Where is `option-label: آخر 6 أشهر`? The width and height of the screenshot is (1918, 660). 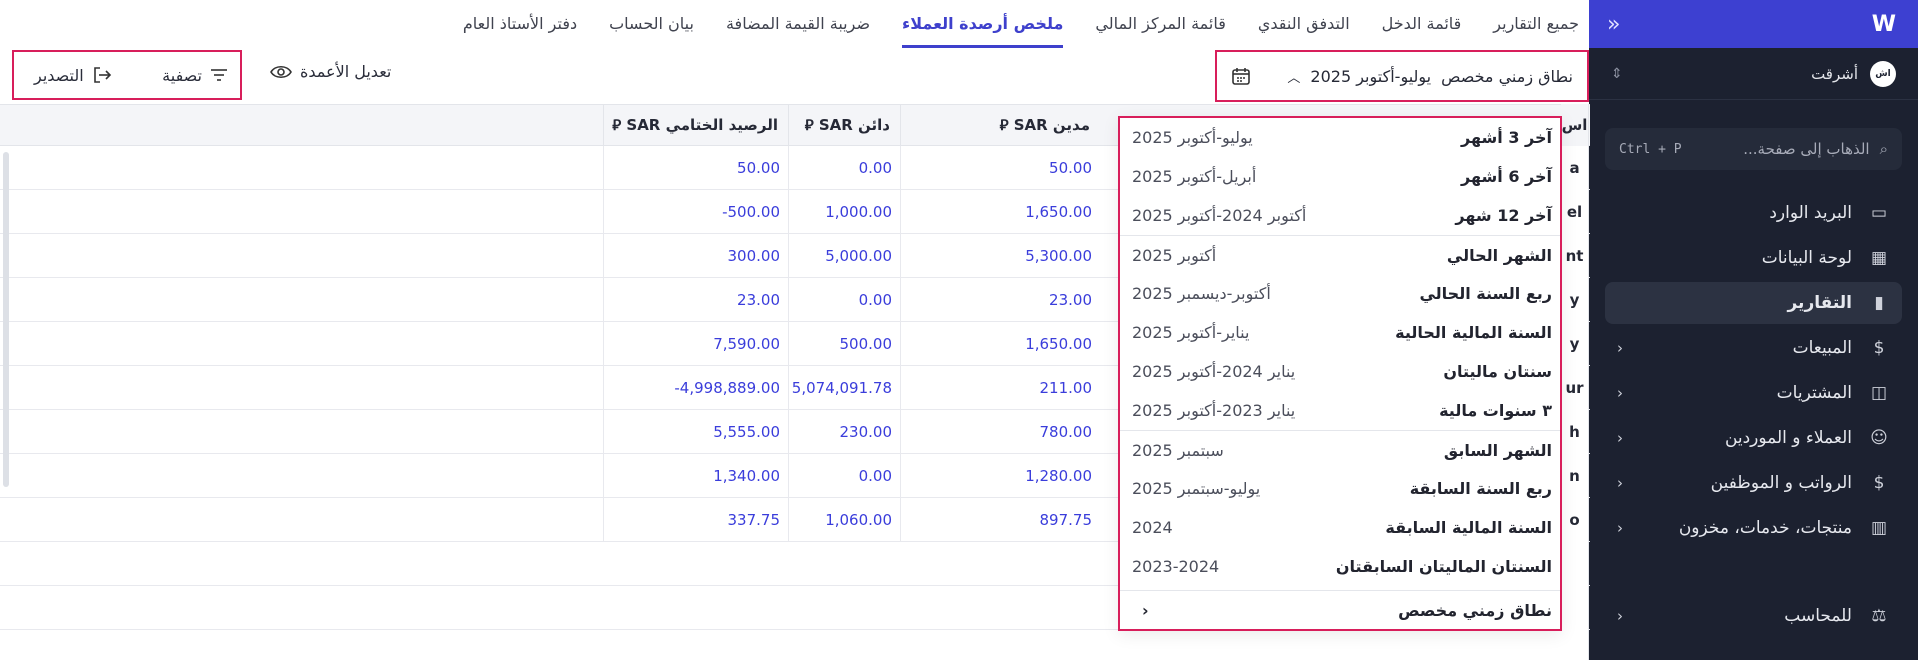 option-label: آخر 6 أشهر is located at coordinates (1506, 176).